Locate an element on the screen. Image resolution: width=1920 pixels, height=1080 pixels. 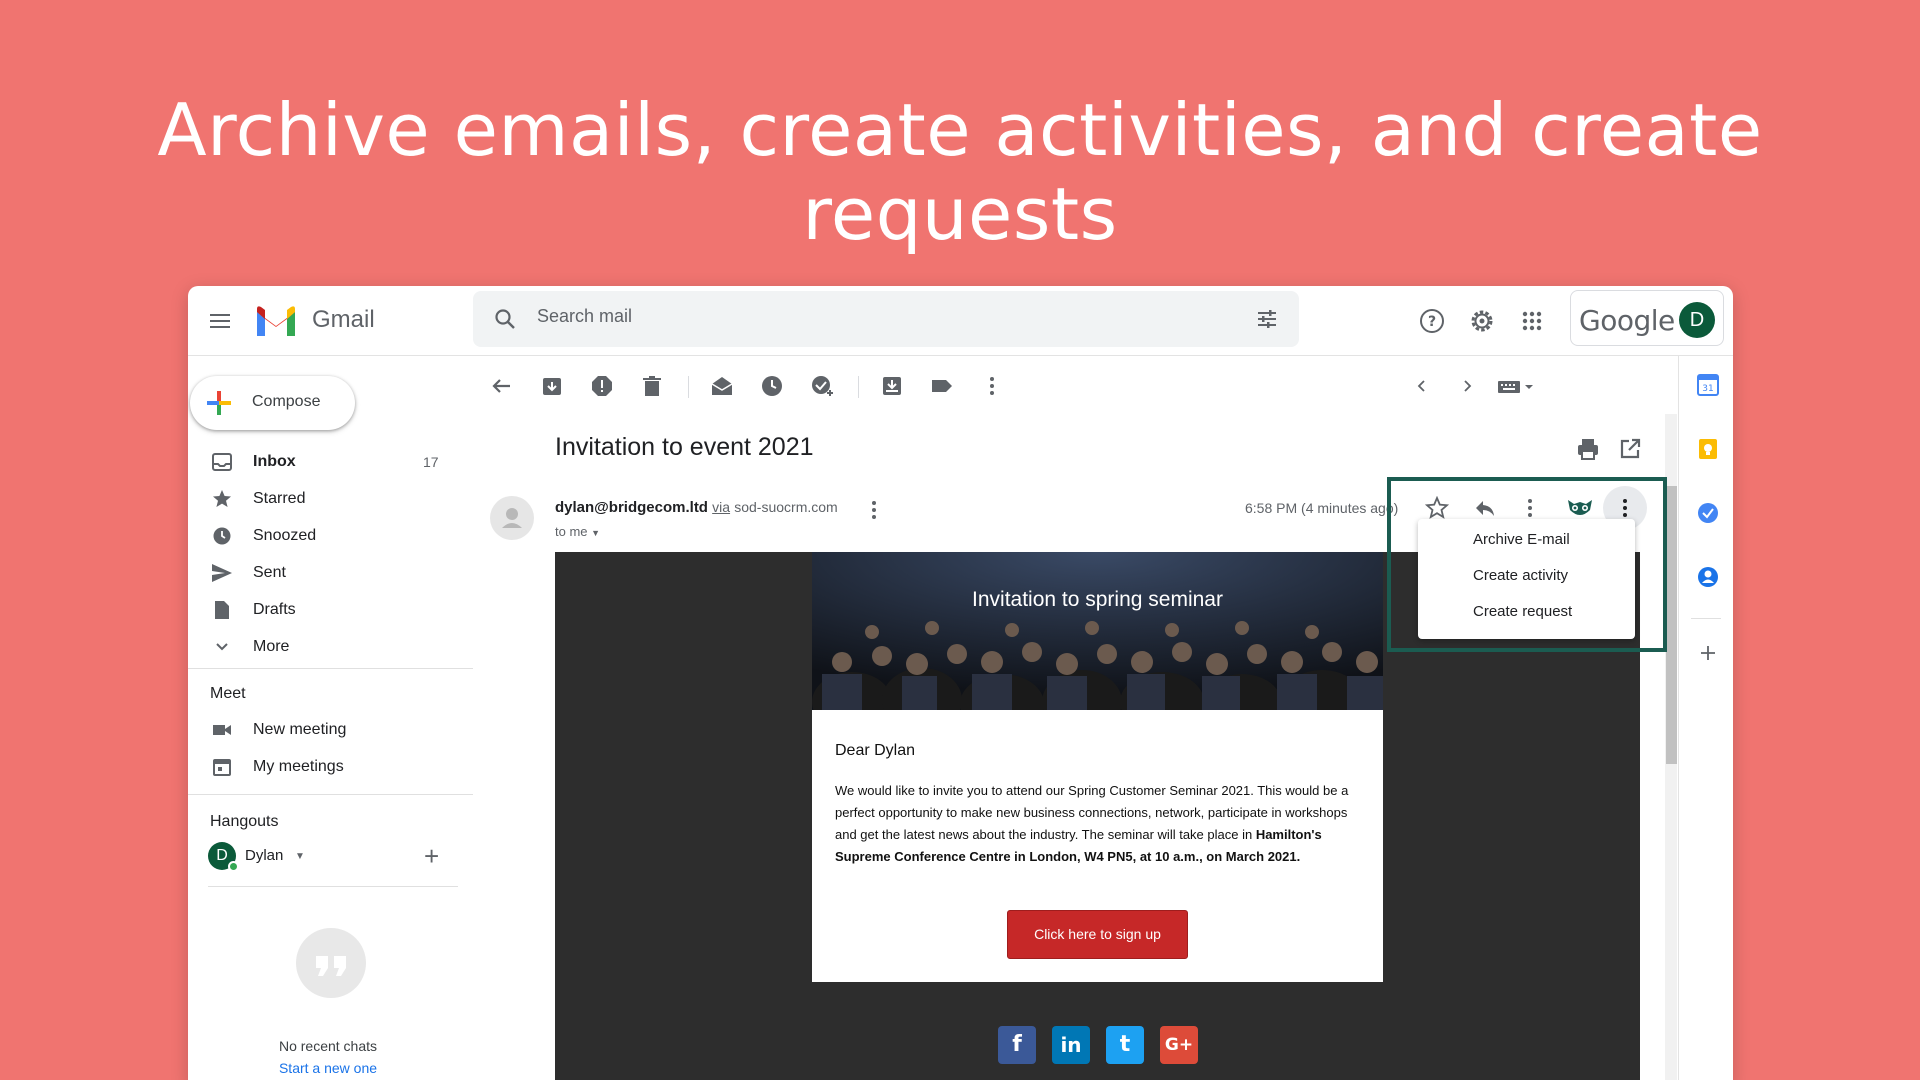
google-calendar-icon: 31 is located at coordinates (1708, 385).